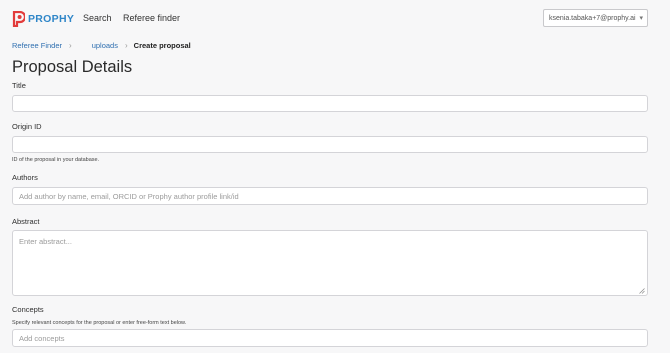 The height and width of the screenshot is (353, 670). Describe the element at coordinates (330, 338) in the screenshot. I see `concepts-input: Add concepts` at that location.